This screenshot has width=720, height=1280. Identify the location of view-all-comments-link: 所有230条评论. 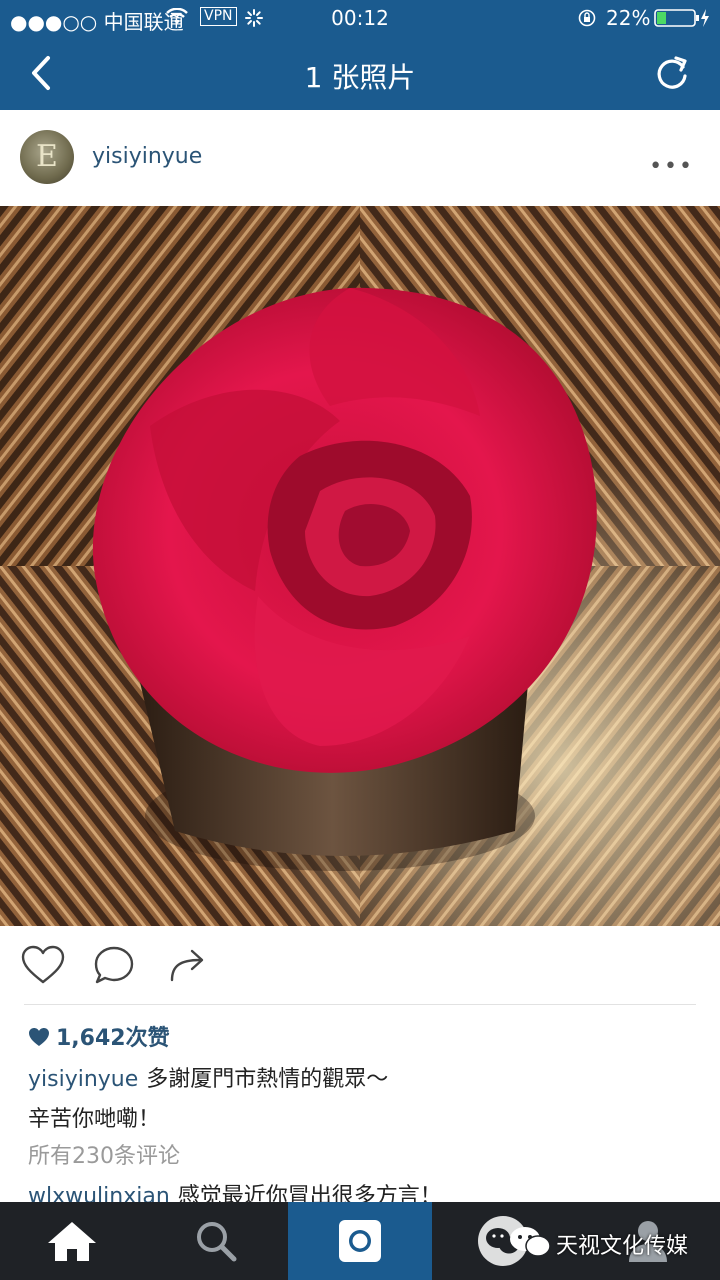
(104, 1154).